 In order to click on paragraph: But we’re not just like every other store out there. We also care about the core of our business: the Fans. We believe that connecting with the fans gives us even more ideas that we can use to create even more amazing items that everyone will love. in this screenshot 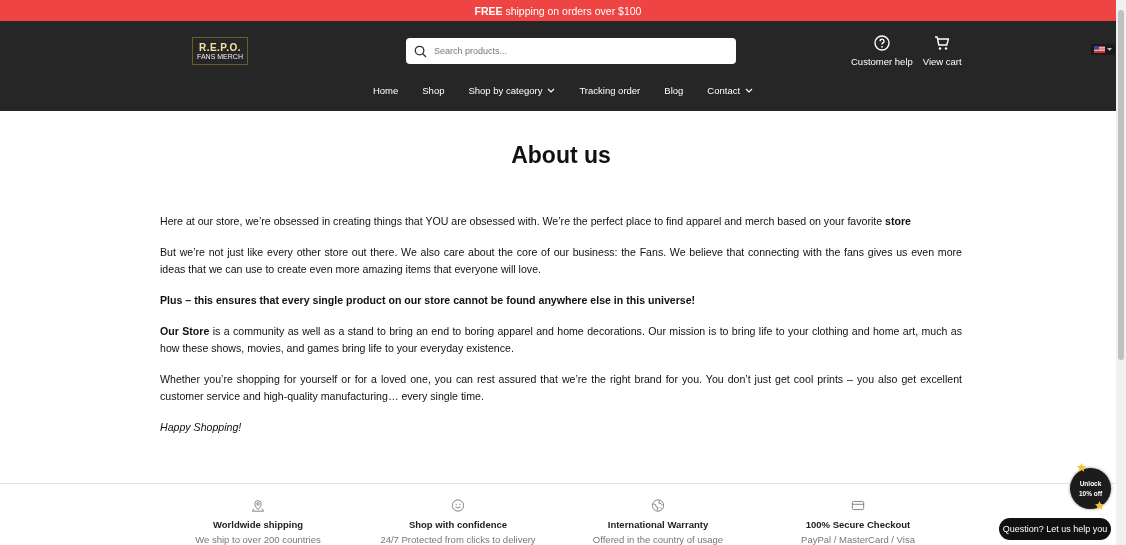, I will do `click(561, 261)`.